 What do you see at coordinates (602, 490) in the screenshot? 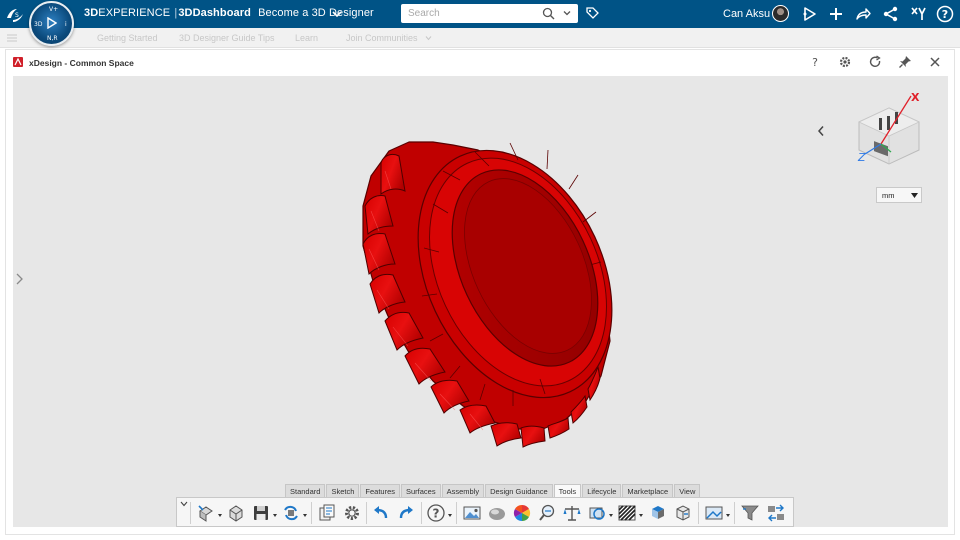
I see `tab-lifecycle: Lifecycle` at bounding box center [602, 490].